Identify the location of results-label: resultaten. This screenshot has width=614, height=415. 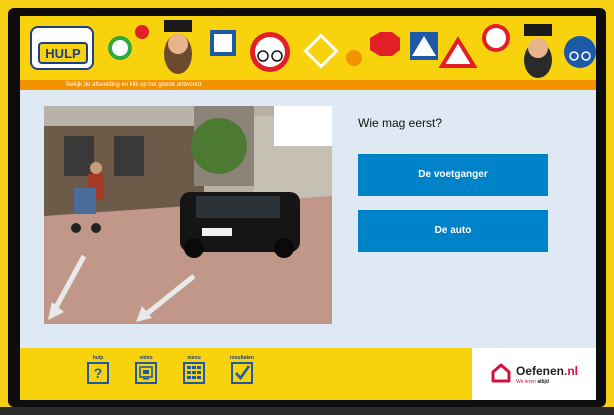
(242, 358).